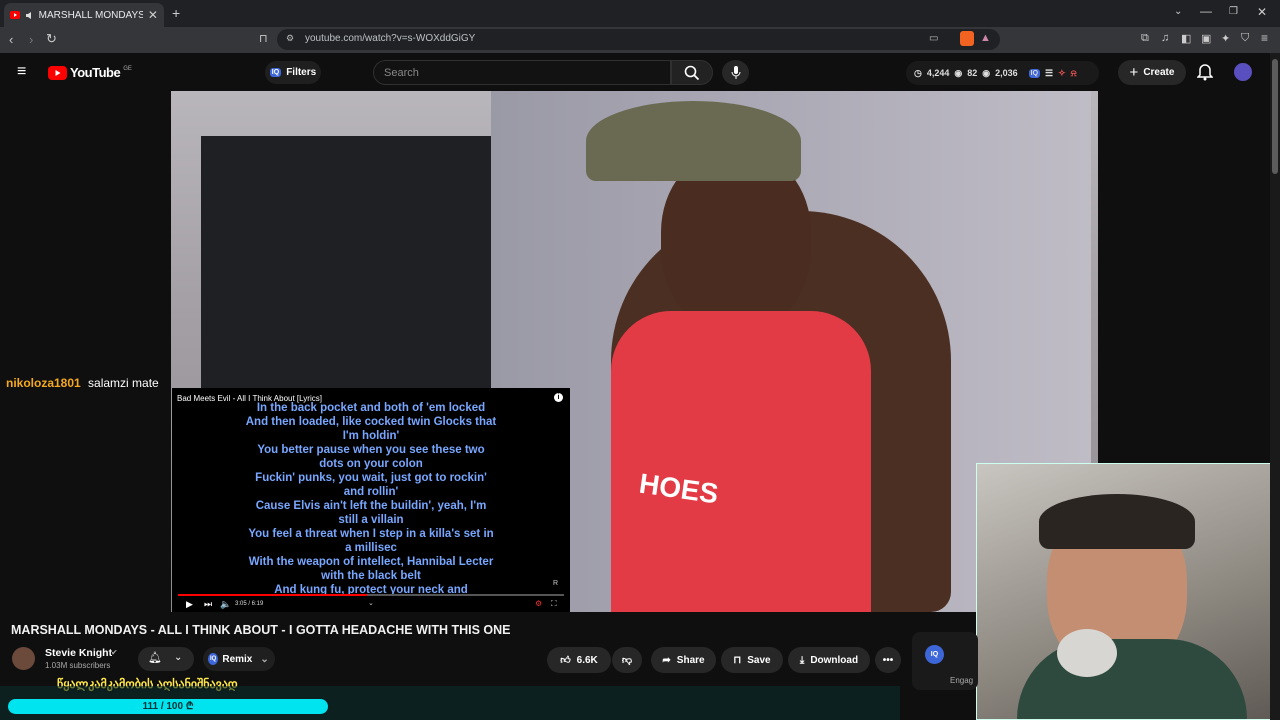 This screenshot has height=720, width=1280. I want to click on youtube-logo: YouTube GE, so click(90, 72).